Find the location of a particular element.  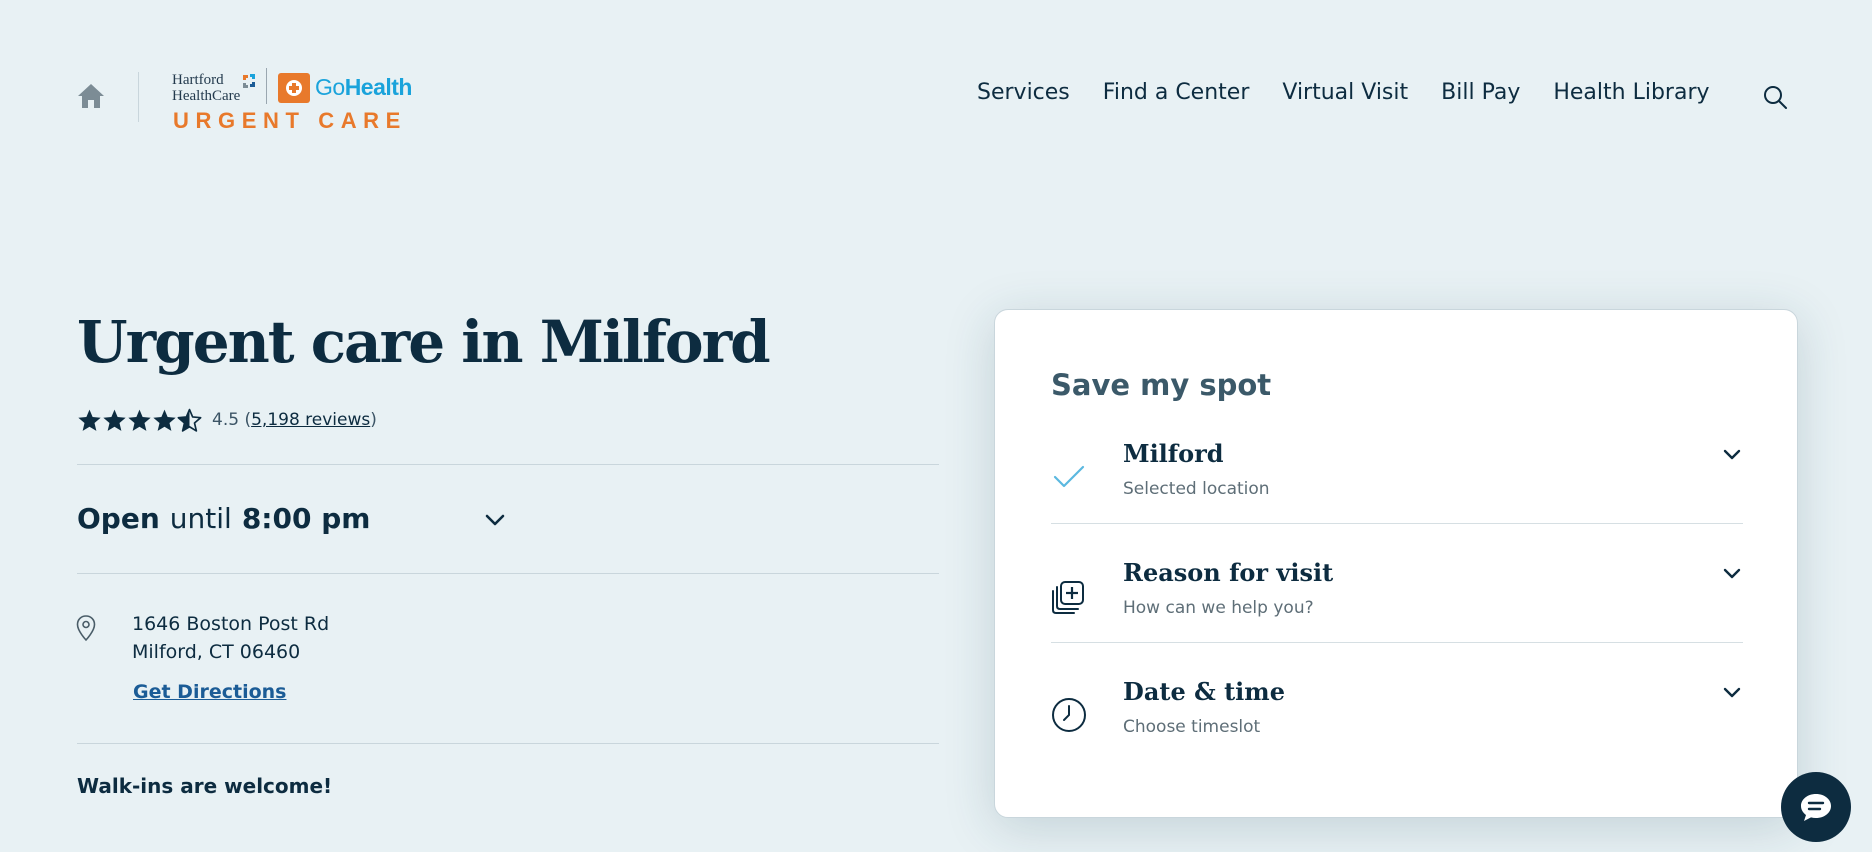

center-address: 1646 Boston Post Rd Milford, CT 06460 is located at coordinates (230, 638).